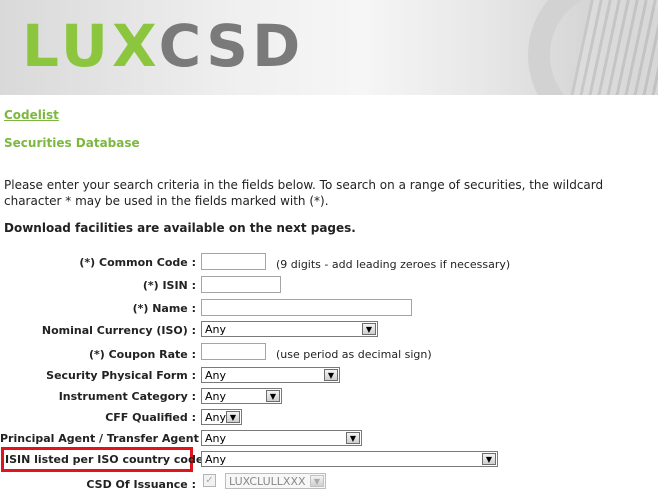 The width and height of the screenshot is (658, 494). Describe the element at coordinates (216, 417) in the screenshot. I see `cff-qualified-value: Any` at that location.